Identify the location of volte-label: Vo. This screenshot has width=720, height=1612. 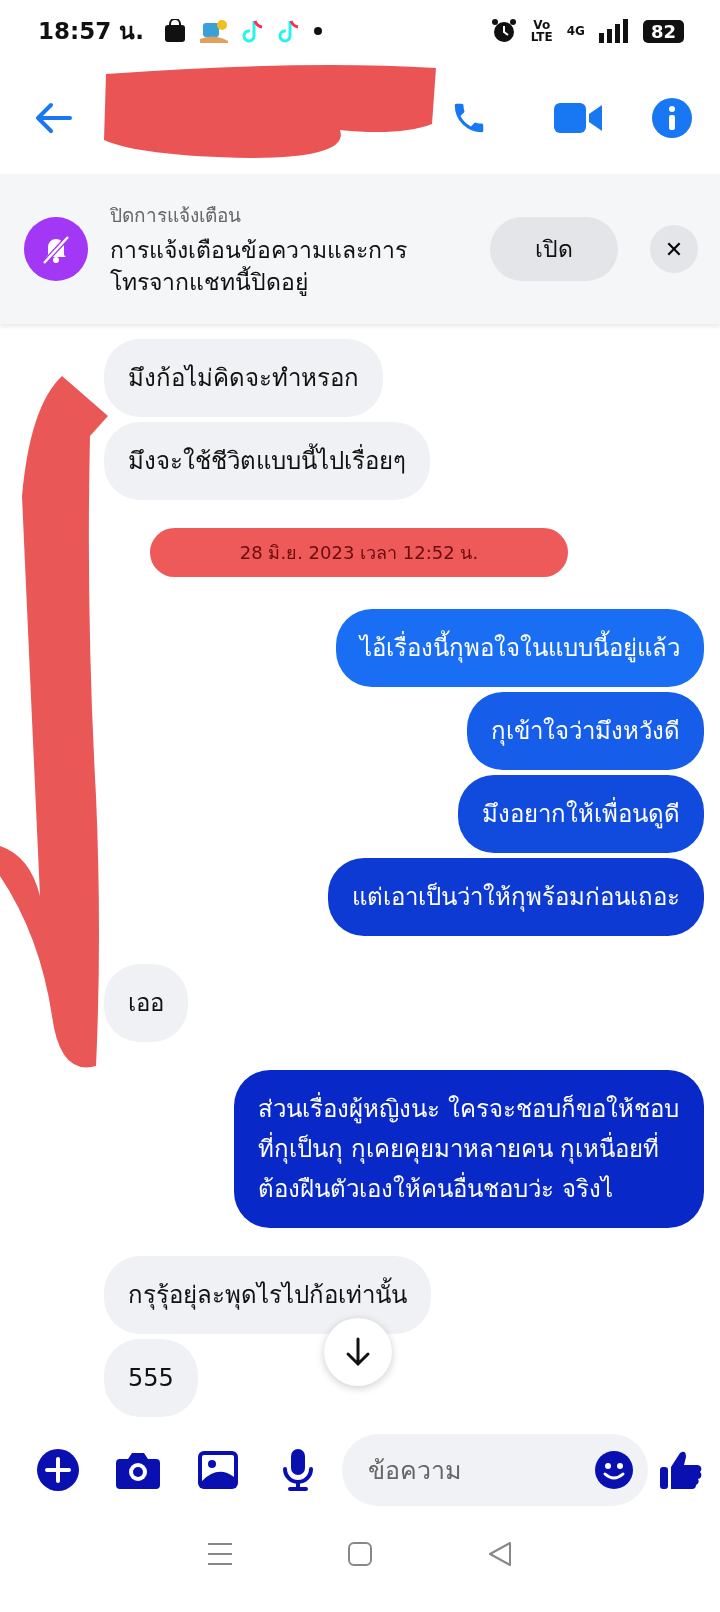
(542, 25).